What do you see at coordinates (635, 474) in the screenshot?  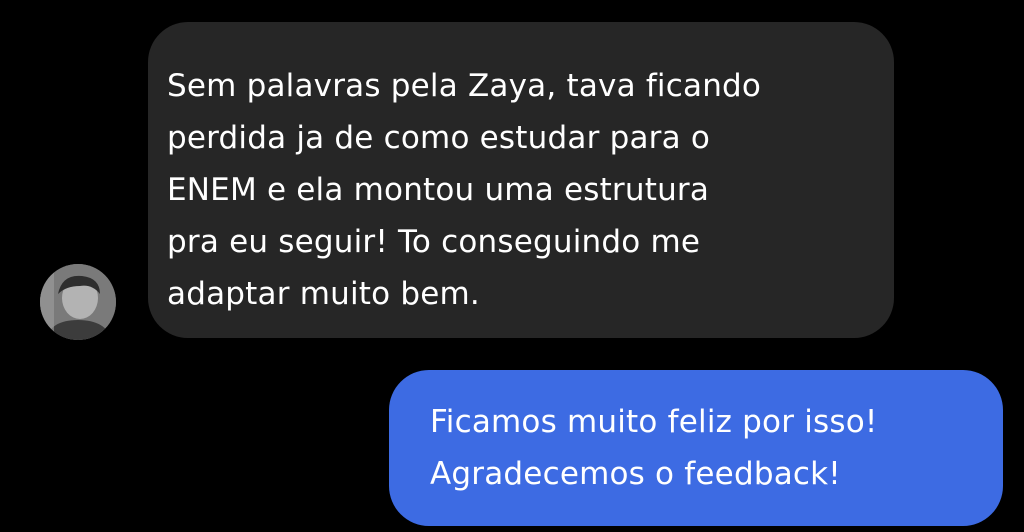 I see `message-line: Agradecemos o feedback!` at bounding box center [635, 474].